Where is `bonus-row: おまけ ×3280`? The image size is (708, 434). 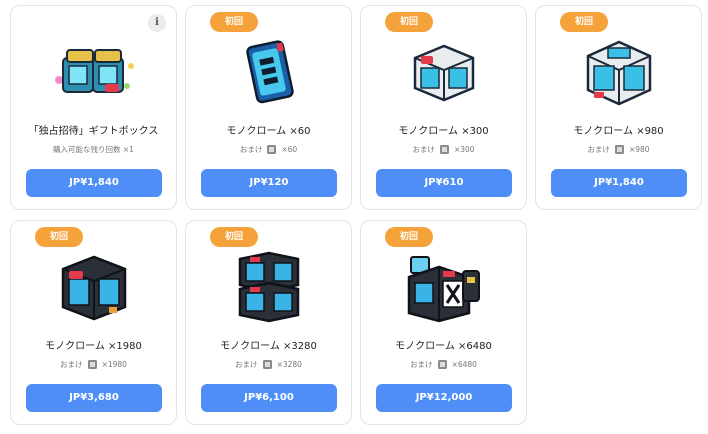 bonus-row: おまけ ×3280 is located at coordinates (268, 364).